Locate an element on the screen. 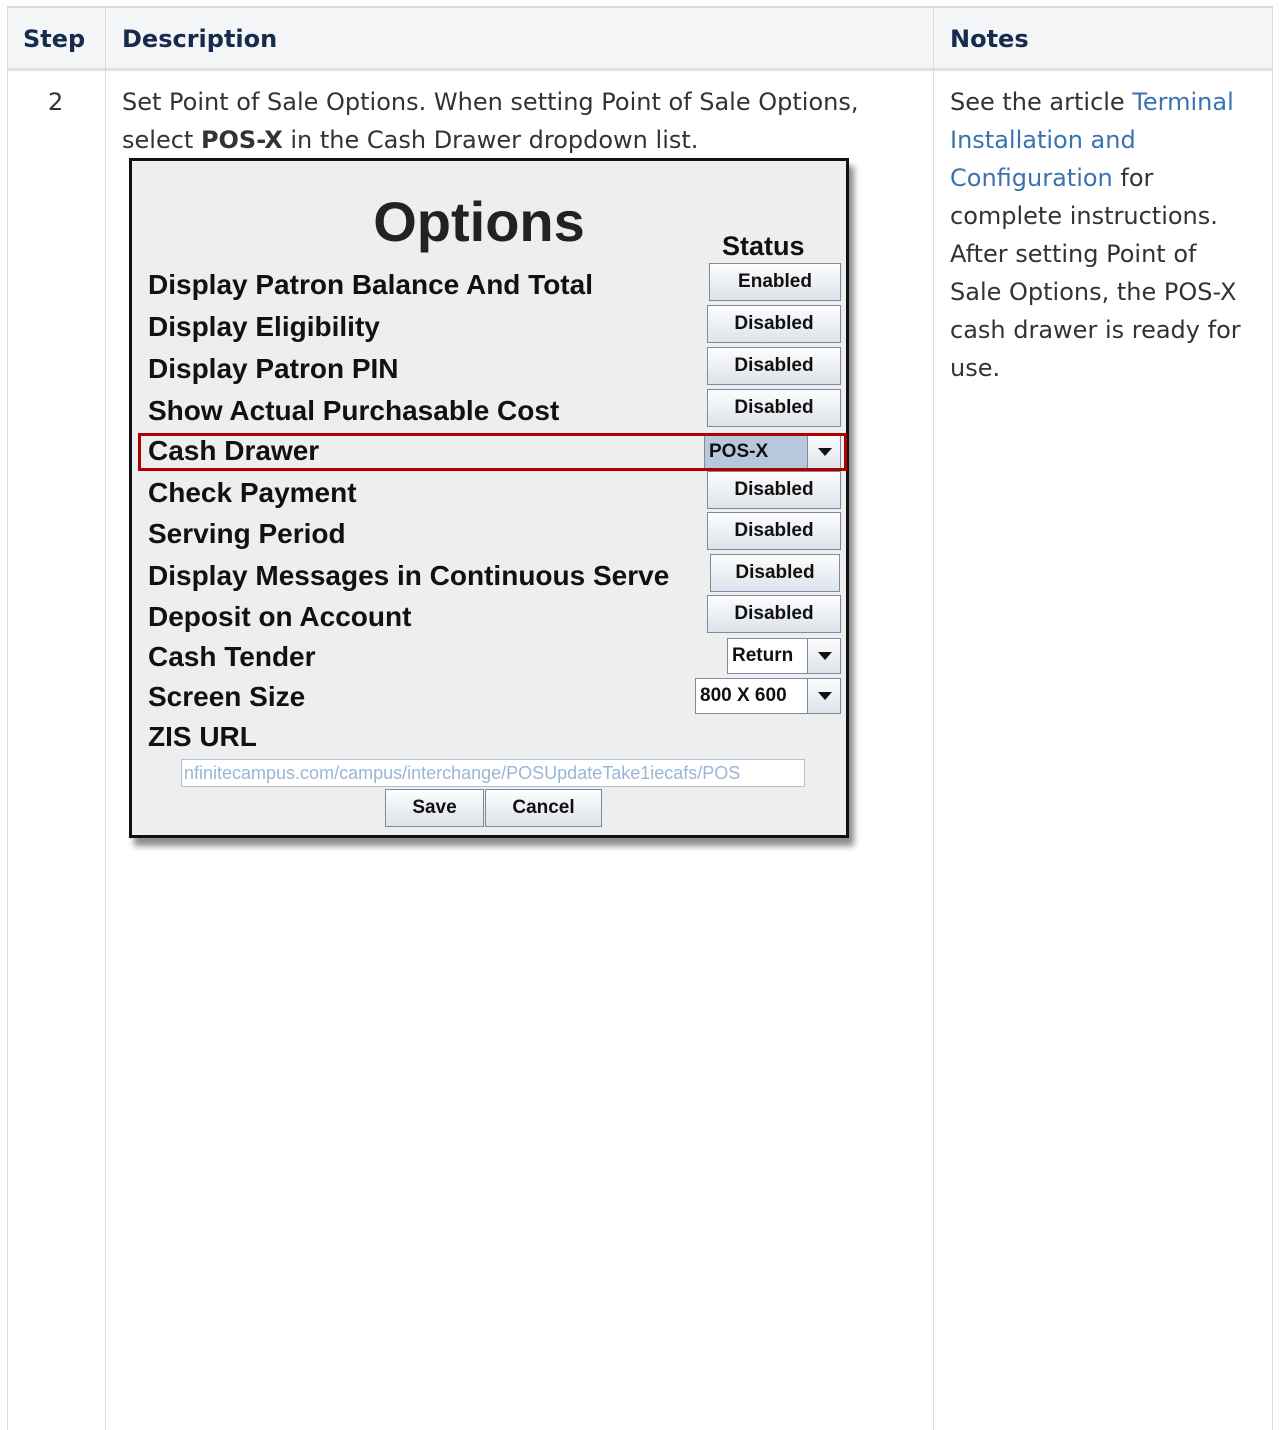 The height and width of the screenshot is (1430, 1279). screen-size-dropdown: 800 X 600 is located at coordinates (768, 696).